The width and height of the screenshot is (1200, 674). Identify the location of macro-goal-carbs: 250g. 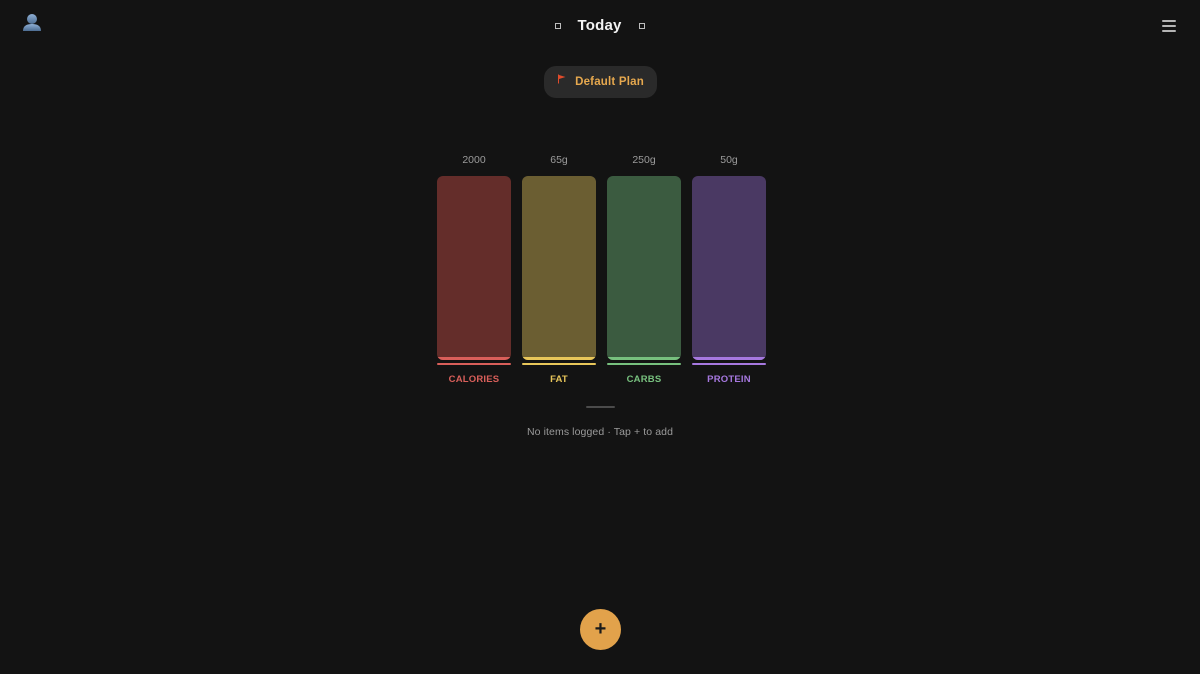
(644, 160).